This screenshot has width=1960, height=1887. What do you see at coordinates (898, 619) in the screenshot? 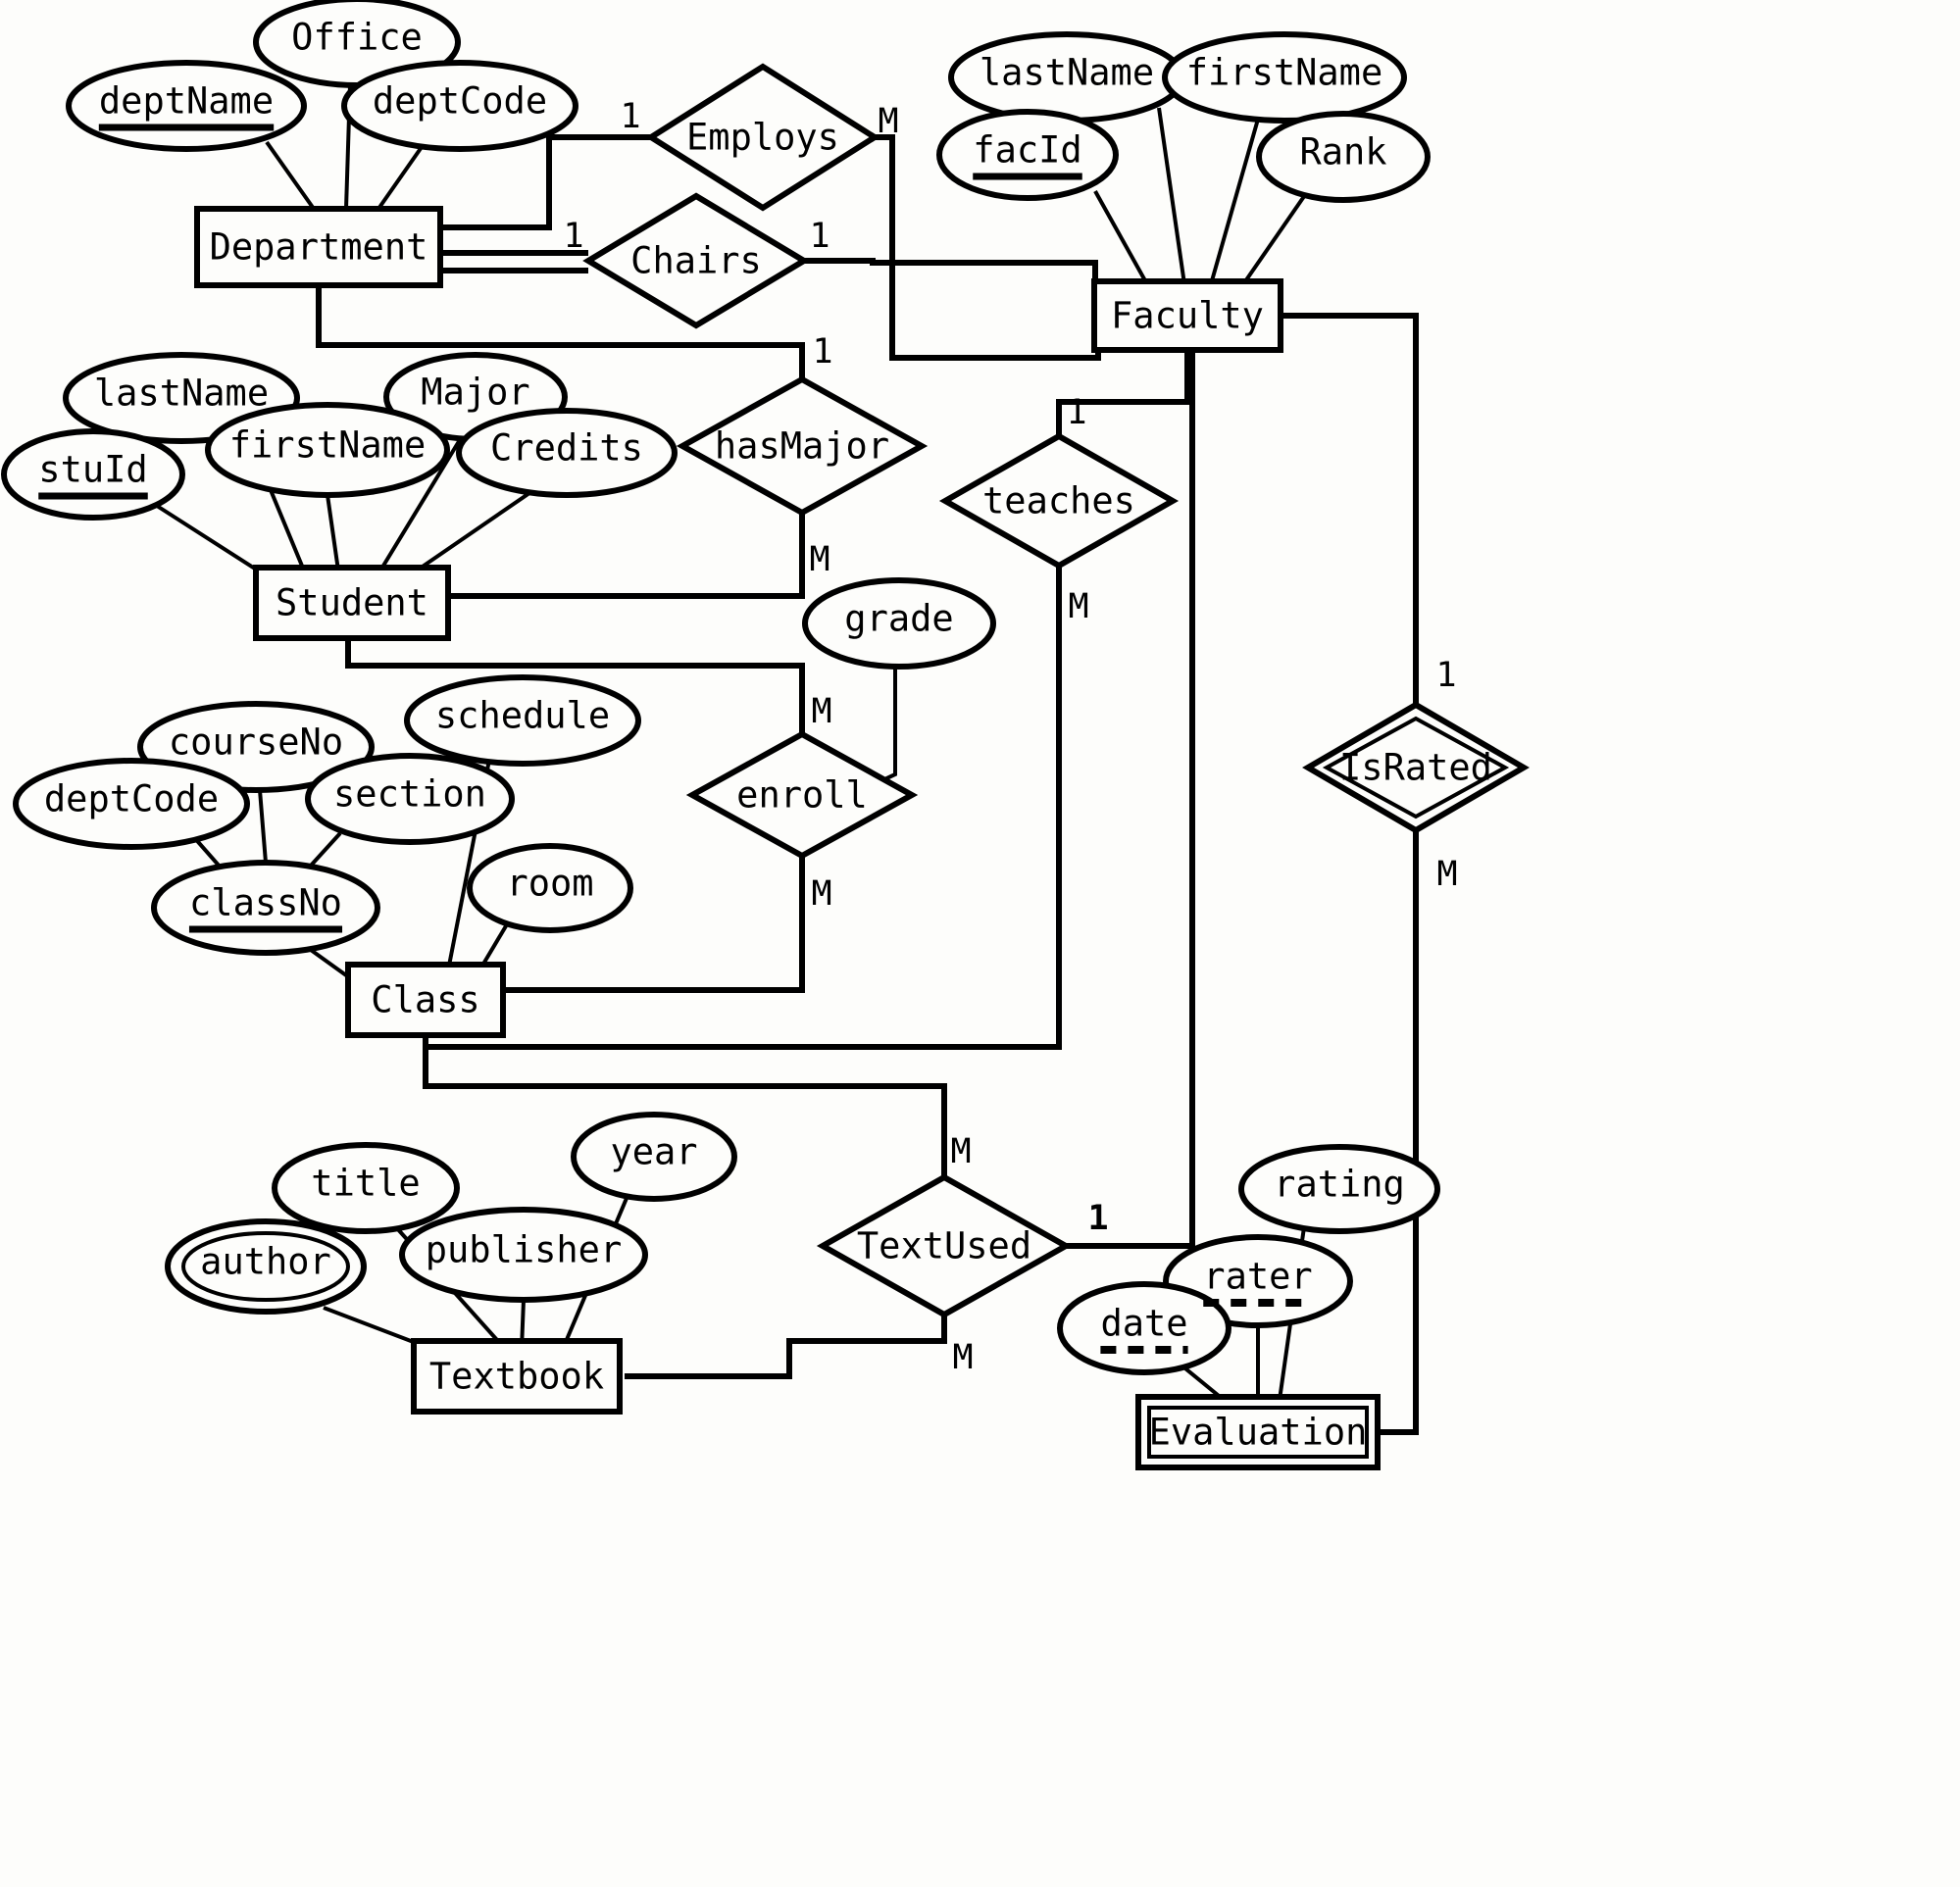
I see `attribute-label: grade` at bounding box center [898, 619].